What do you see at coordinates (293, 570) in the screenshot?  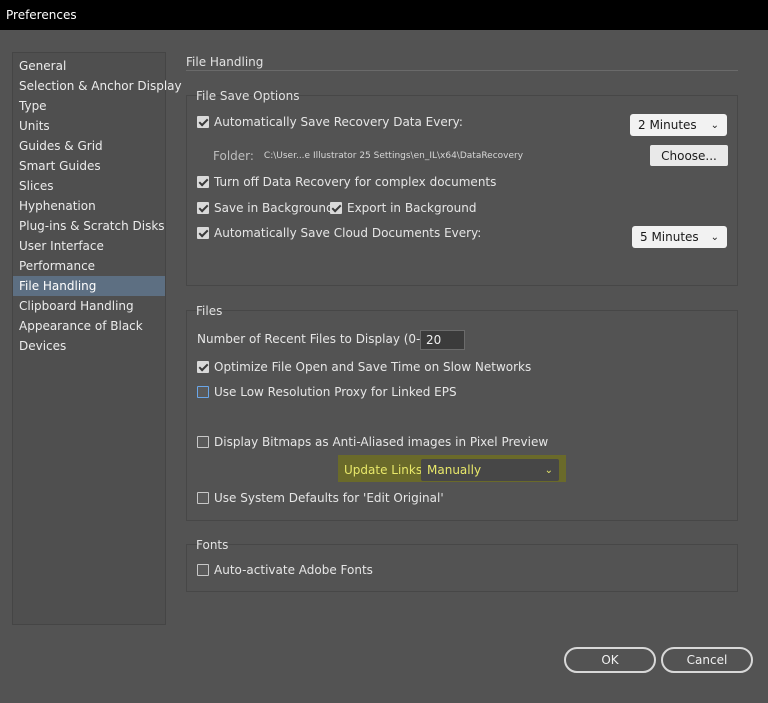 I see `auto-activate-fonts-label: Auto-activate Adobe Fonts` at bounding box center [293, 570].